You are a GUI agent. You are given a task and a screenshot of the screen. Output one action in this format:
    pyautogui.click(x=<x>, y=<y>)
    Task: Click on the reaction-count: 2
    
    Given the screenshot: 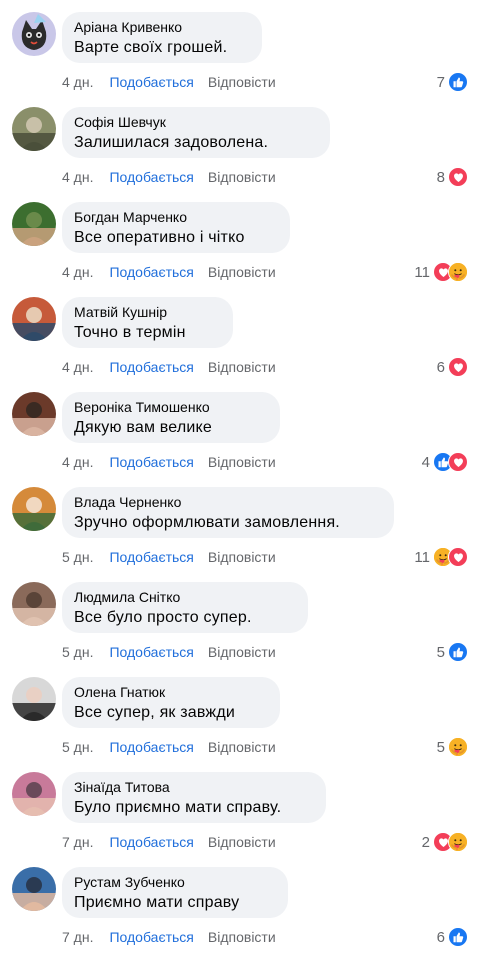 What is the action you would take?
    pyautogui.click(x=425, y=842)
    